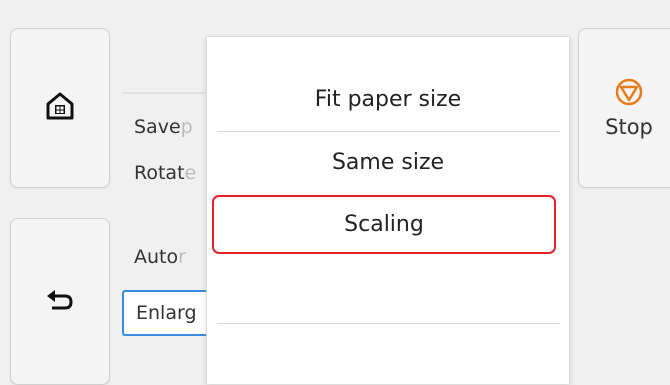  I want to click on menu-item-save: Save p, so click(166, 127).